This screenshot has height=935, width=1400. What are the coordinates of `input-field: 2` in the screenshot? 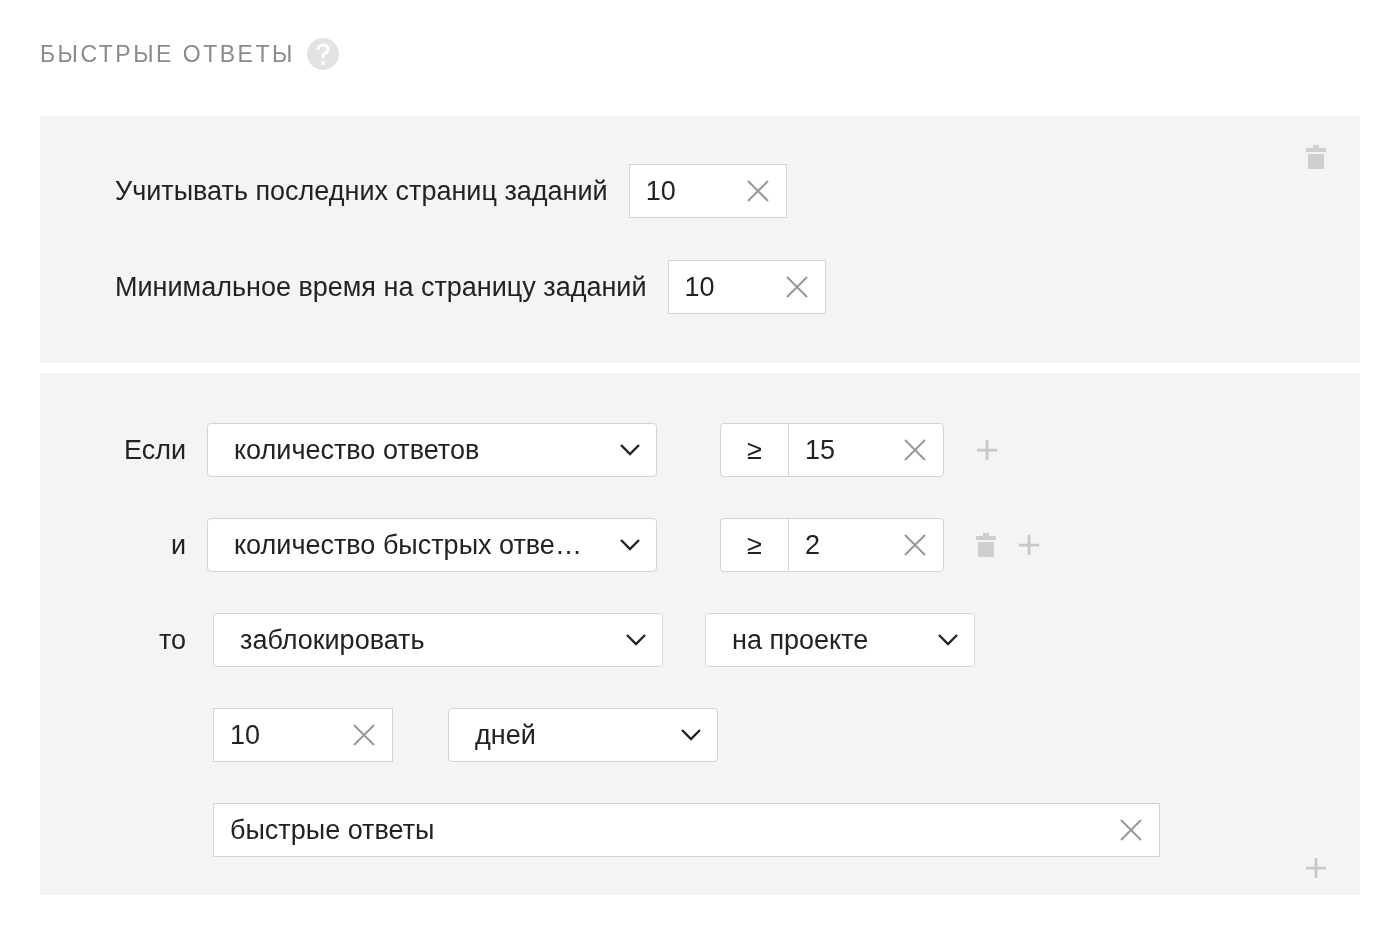 It's located at (866, 545).